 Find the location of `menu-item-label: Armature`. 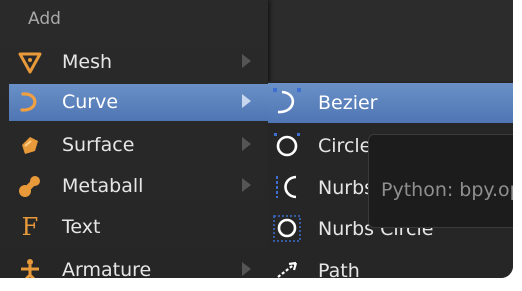

menu-item-label: Armature is located at coordinates (107, 268).